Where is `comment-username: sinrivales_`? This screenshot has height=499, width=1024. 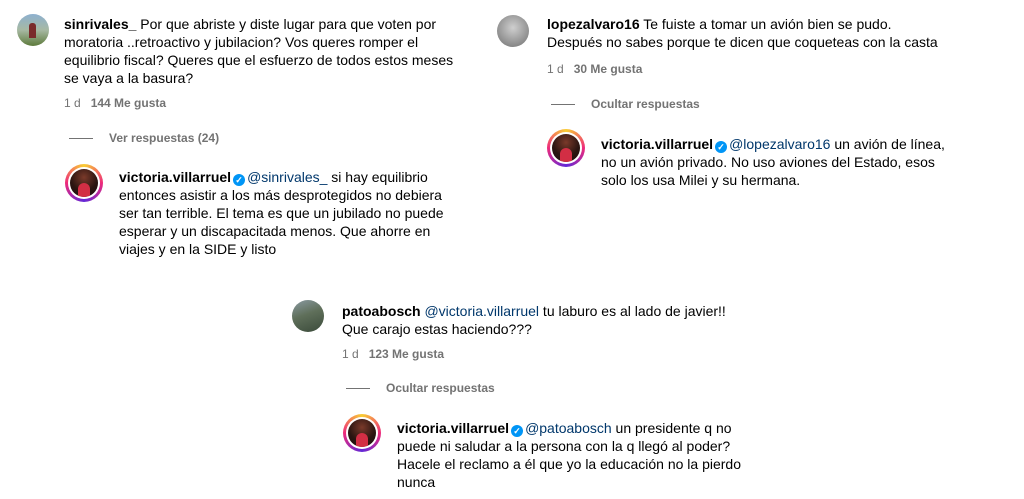
comment-username: sinrivales_ is located at coordinates (100, 24).